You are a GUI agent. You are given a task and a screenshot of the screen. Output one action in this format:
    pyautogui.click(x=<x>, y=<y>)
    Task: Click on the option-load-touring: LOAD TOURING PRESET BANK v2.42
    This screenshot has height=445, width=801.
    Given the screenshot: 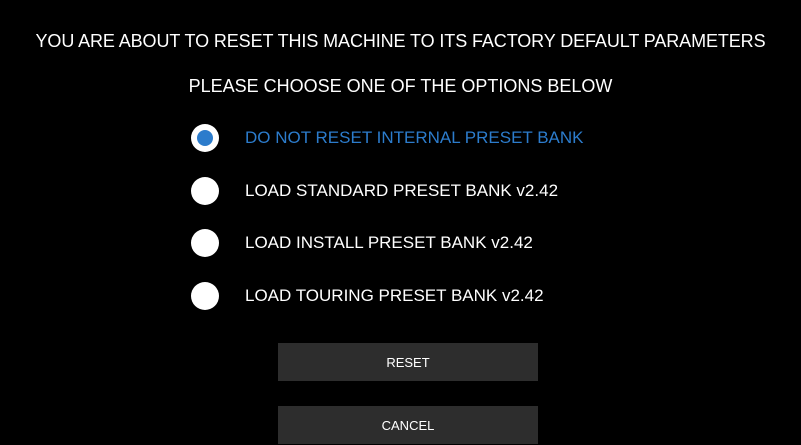 What is the action you would take?
    pyautogui.click(x=387, y=295)
    